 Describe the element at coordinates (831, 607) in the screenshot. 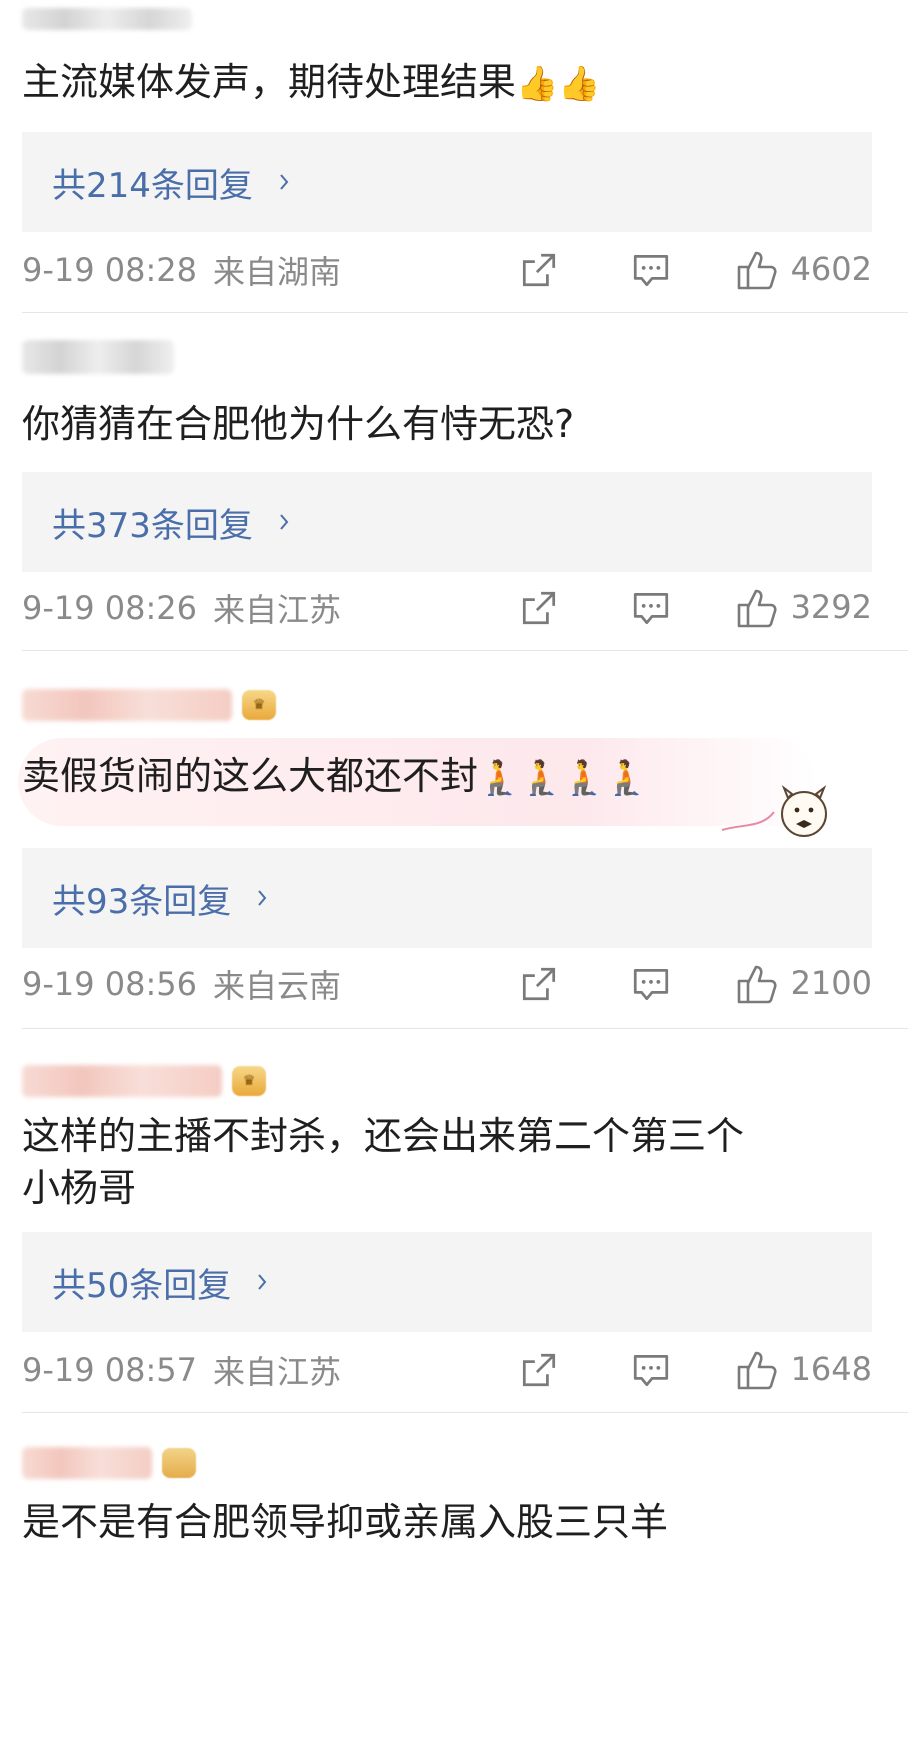

I see `like-count: 3292` at that location.